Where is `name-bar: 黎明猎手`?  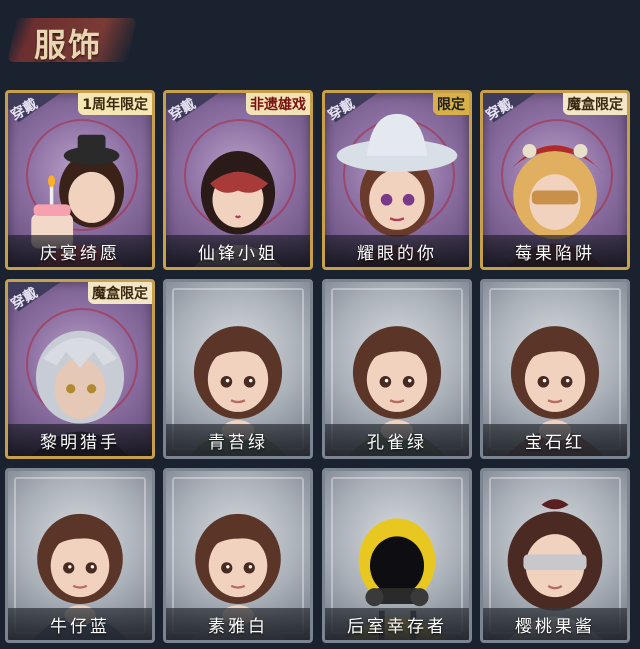
name-bar: 黎明猎手 is located at coordinates (80, 440).